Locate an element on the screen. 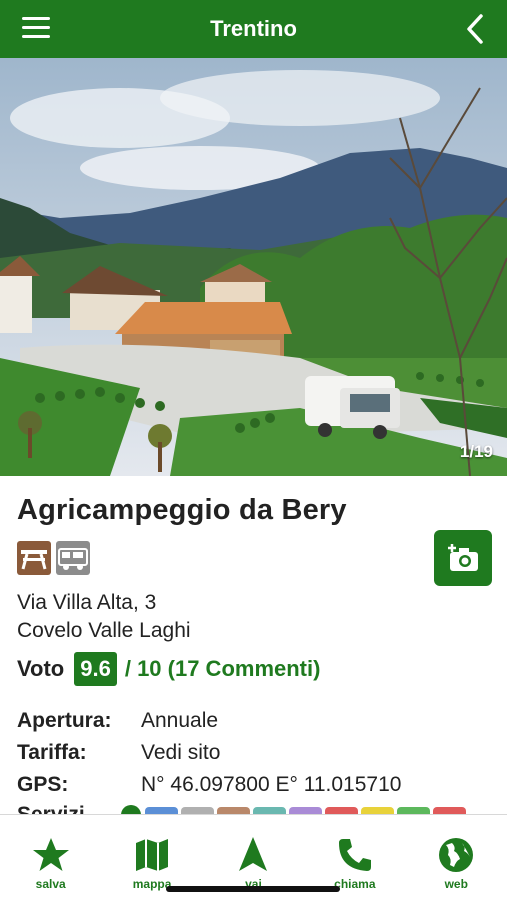 This screenshot has height=900, width=507. chevron-left-icon is located at coordinates (475, 29).